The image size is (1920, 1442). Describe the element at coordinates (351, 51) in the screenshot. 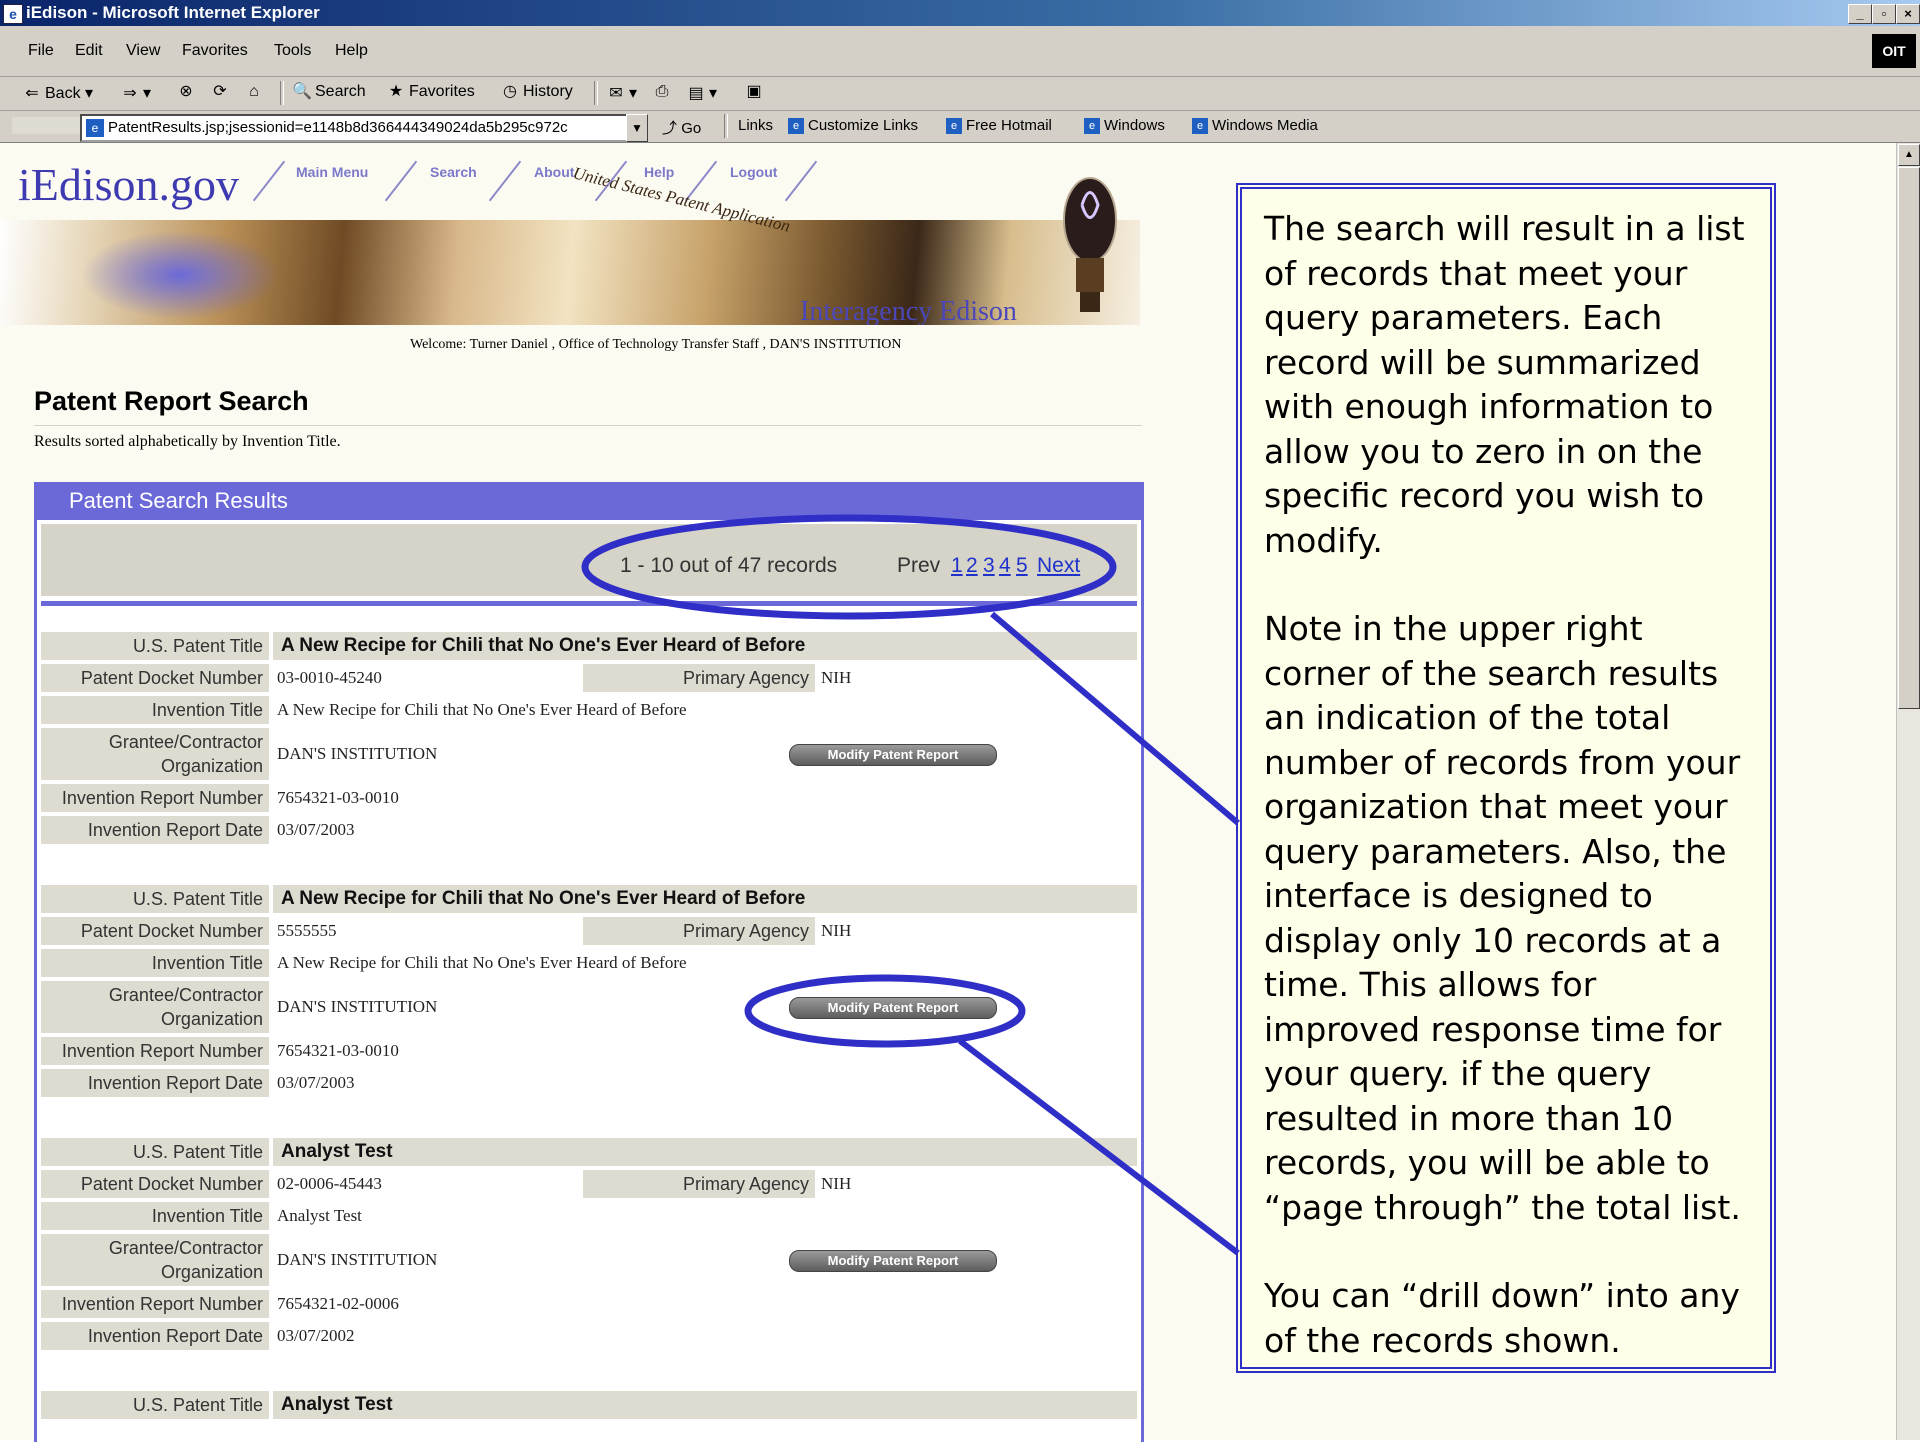

I see `menu-help: Help` at that location.